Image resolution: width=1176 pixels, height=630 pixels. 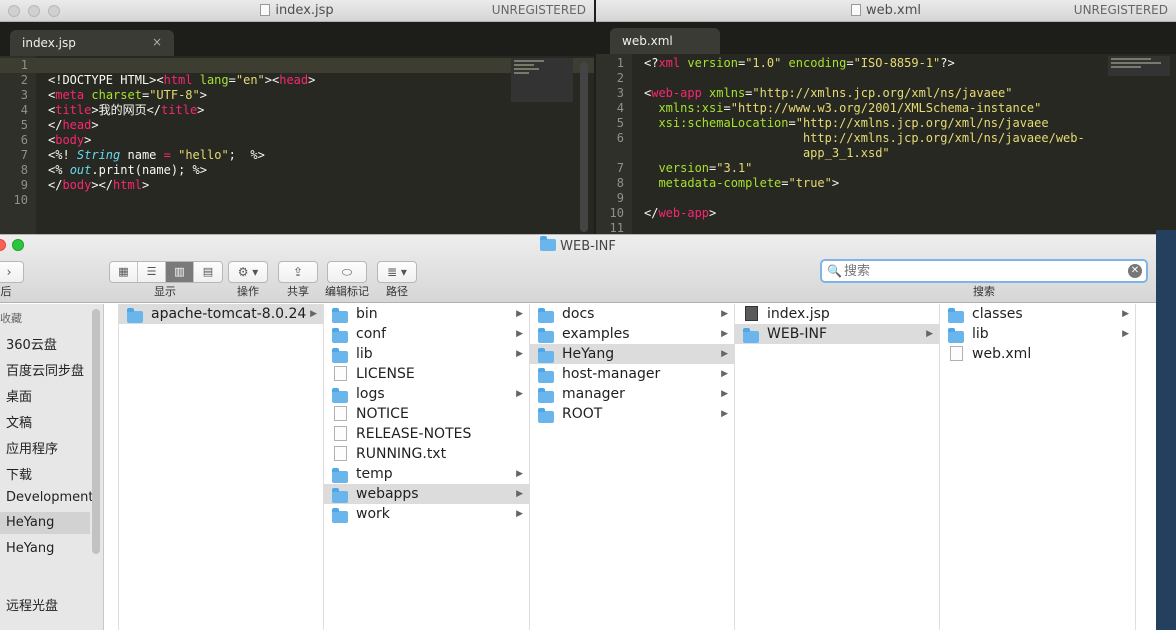 What do you see at coordinates (31, 343) in the screenshot?
I see `sidebar-item-360: 360云盘` at bounding box center [31, 343].